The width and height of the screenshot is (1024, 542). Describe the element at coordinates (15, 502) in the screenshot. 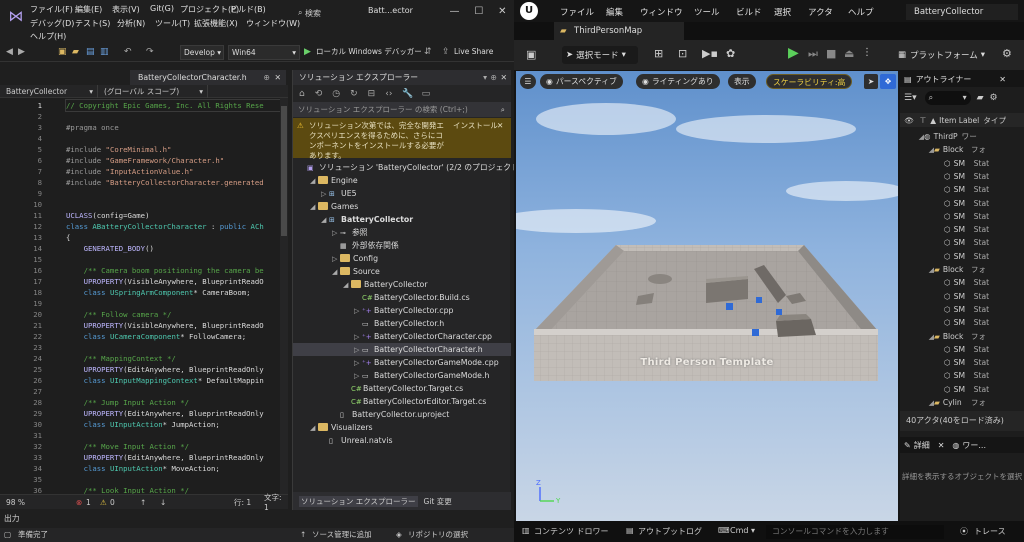

I see `zoom-level: 98 %` at that location.